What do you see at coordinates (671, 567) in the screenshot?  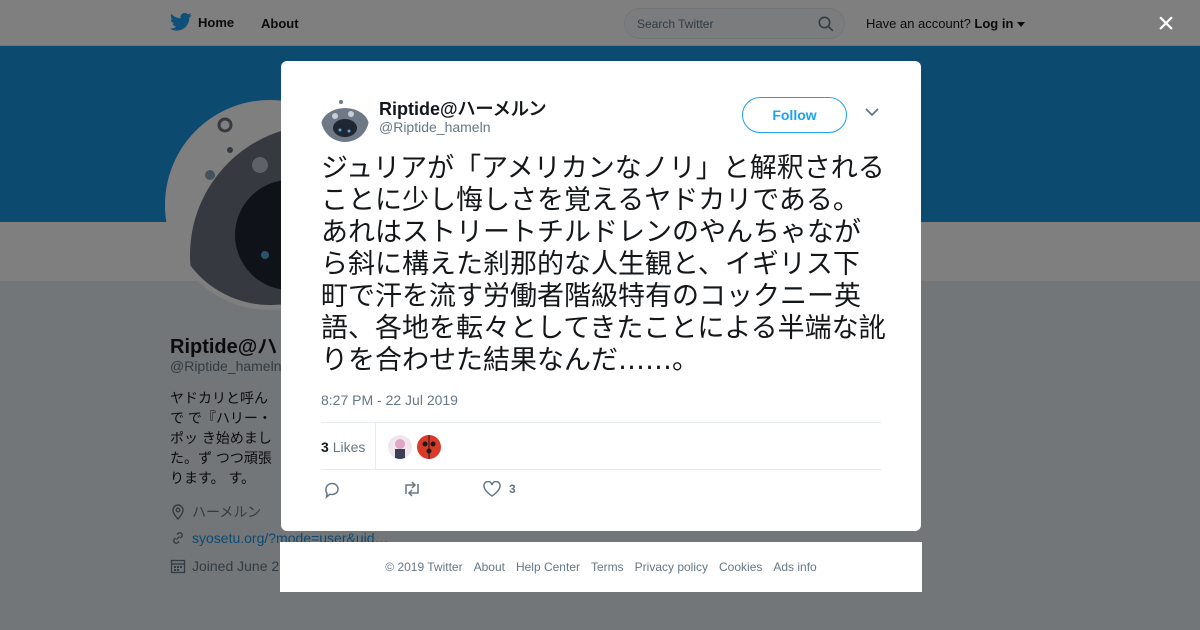 I see `footer-privacy-link: Privacy policy` at bounding box center [671, 567].